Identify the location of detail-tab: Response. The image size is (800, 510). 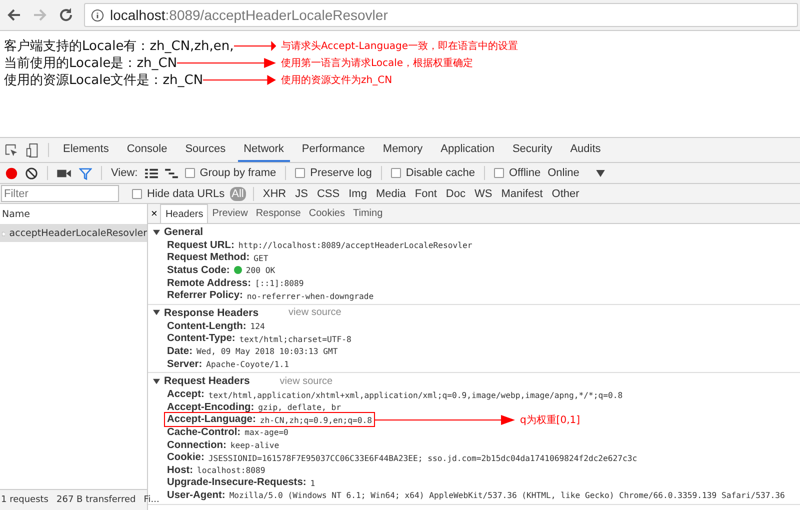
(278, 213).